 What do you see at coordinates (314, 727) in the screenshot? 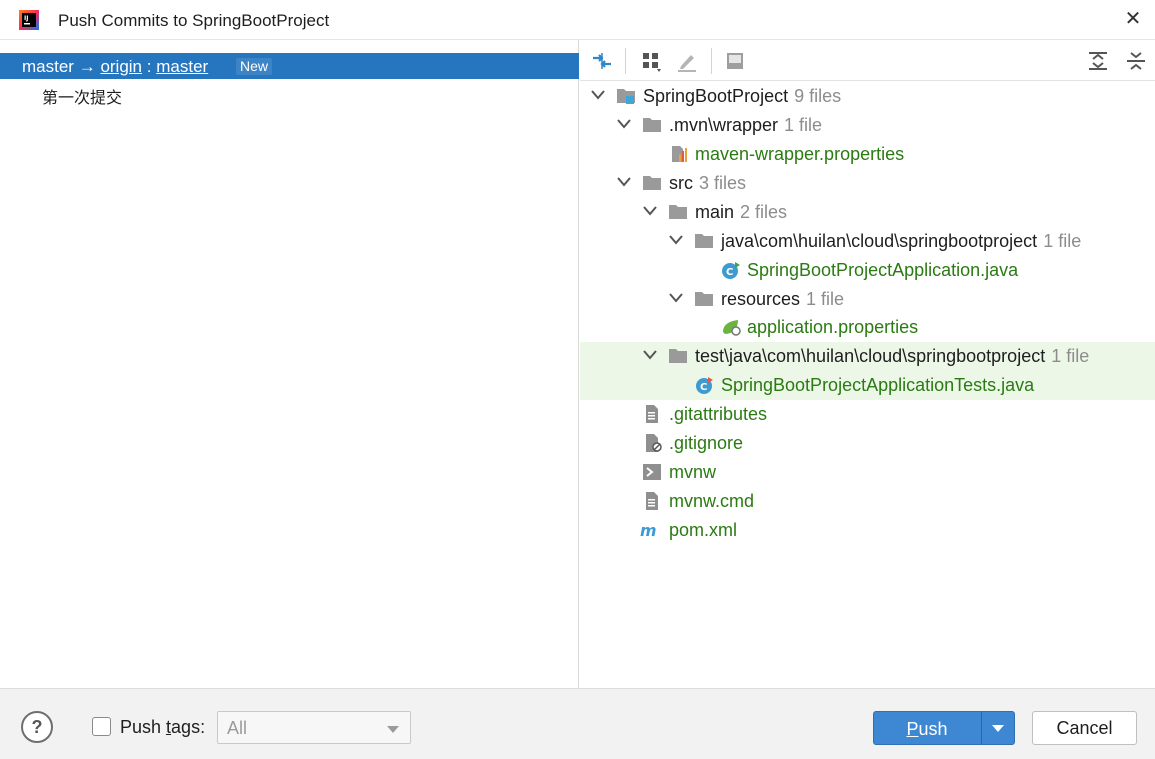
I see `push-tags-select: All` at bounding box center [314, 727].